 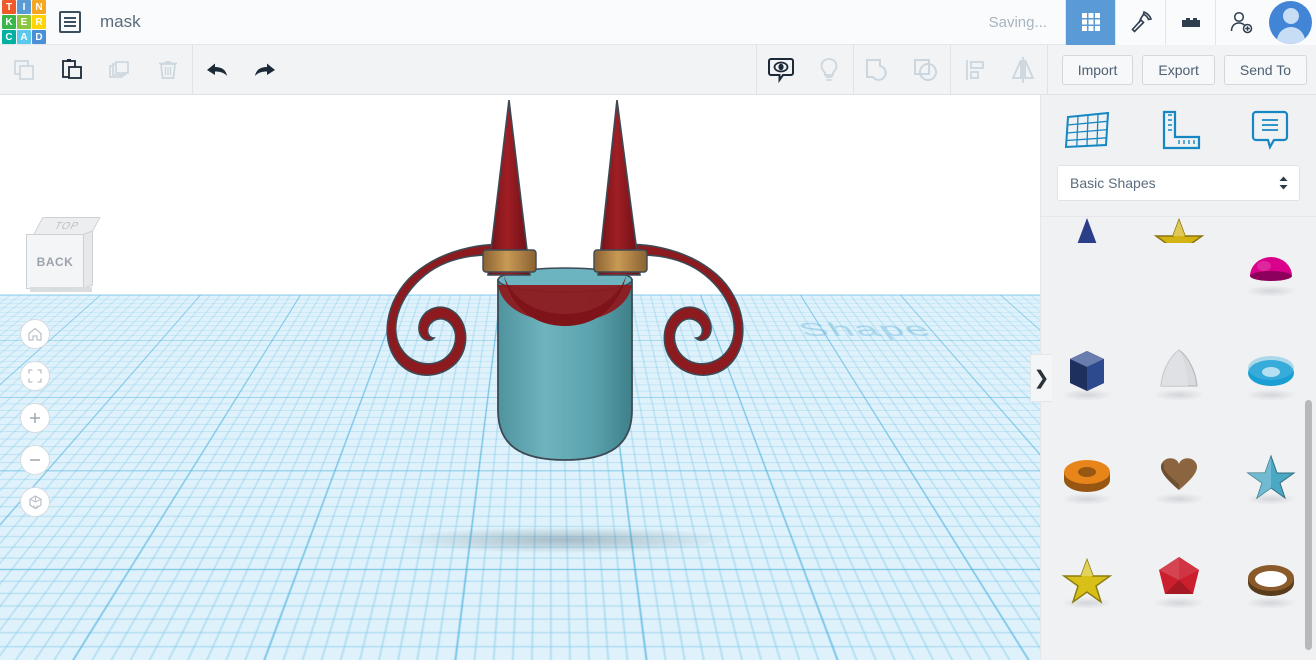 I want to click on undo-glyph, so click(x=217, y=69).